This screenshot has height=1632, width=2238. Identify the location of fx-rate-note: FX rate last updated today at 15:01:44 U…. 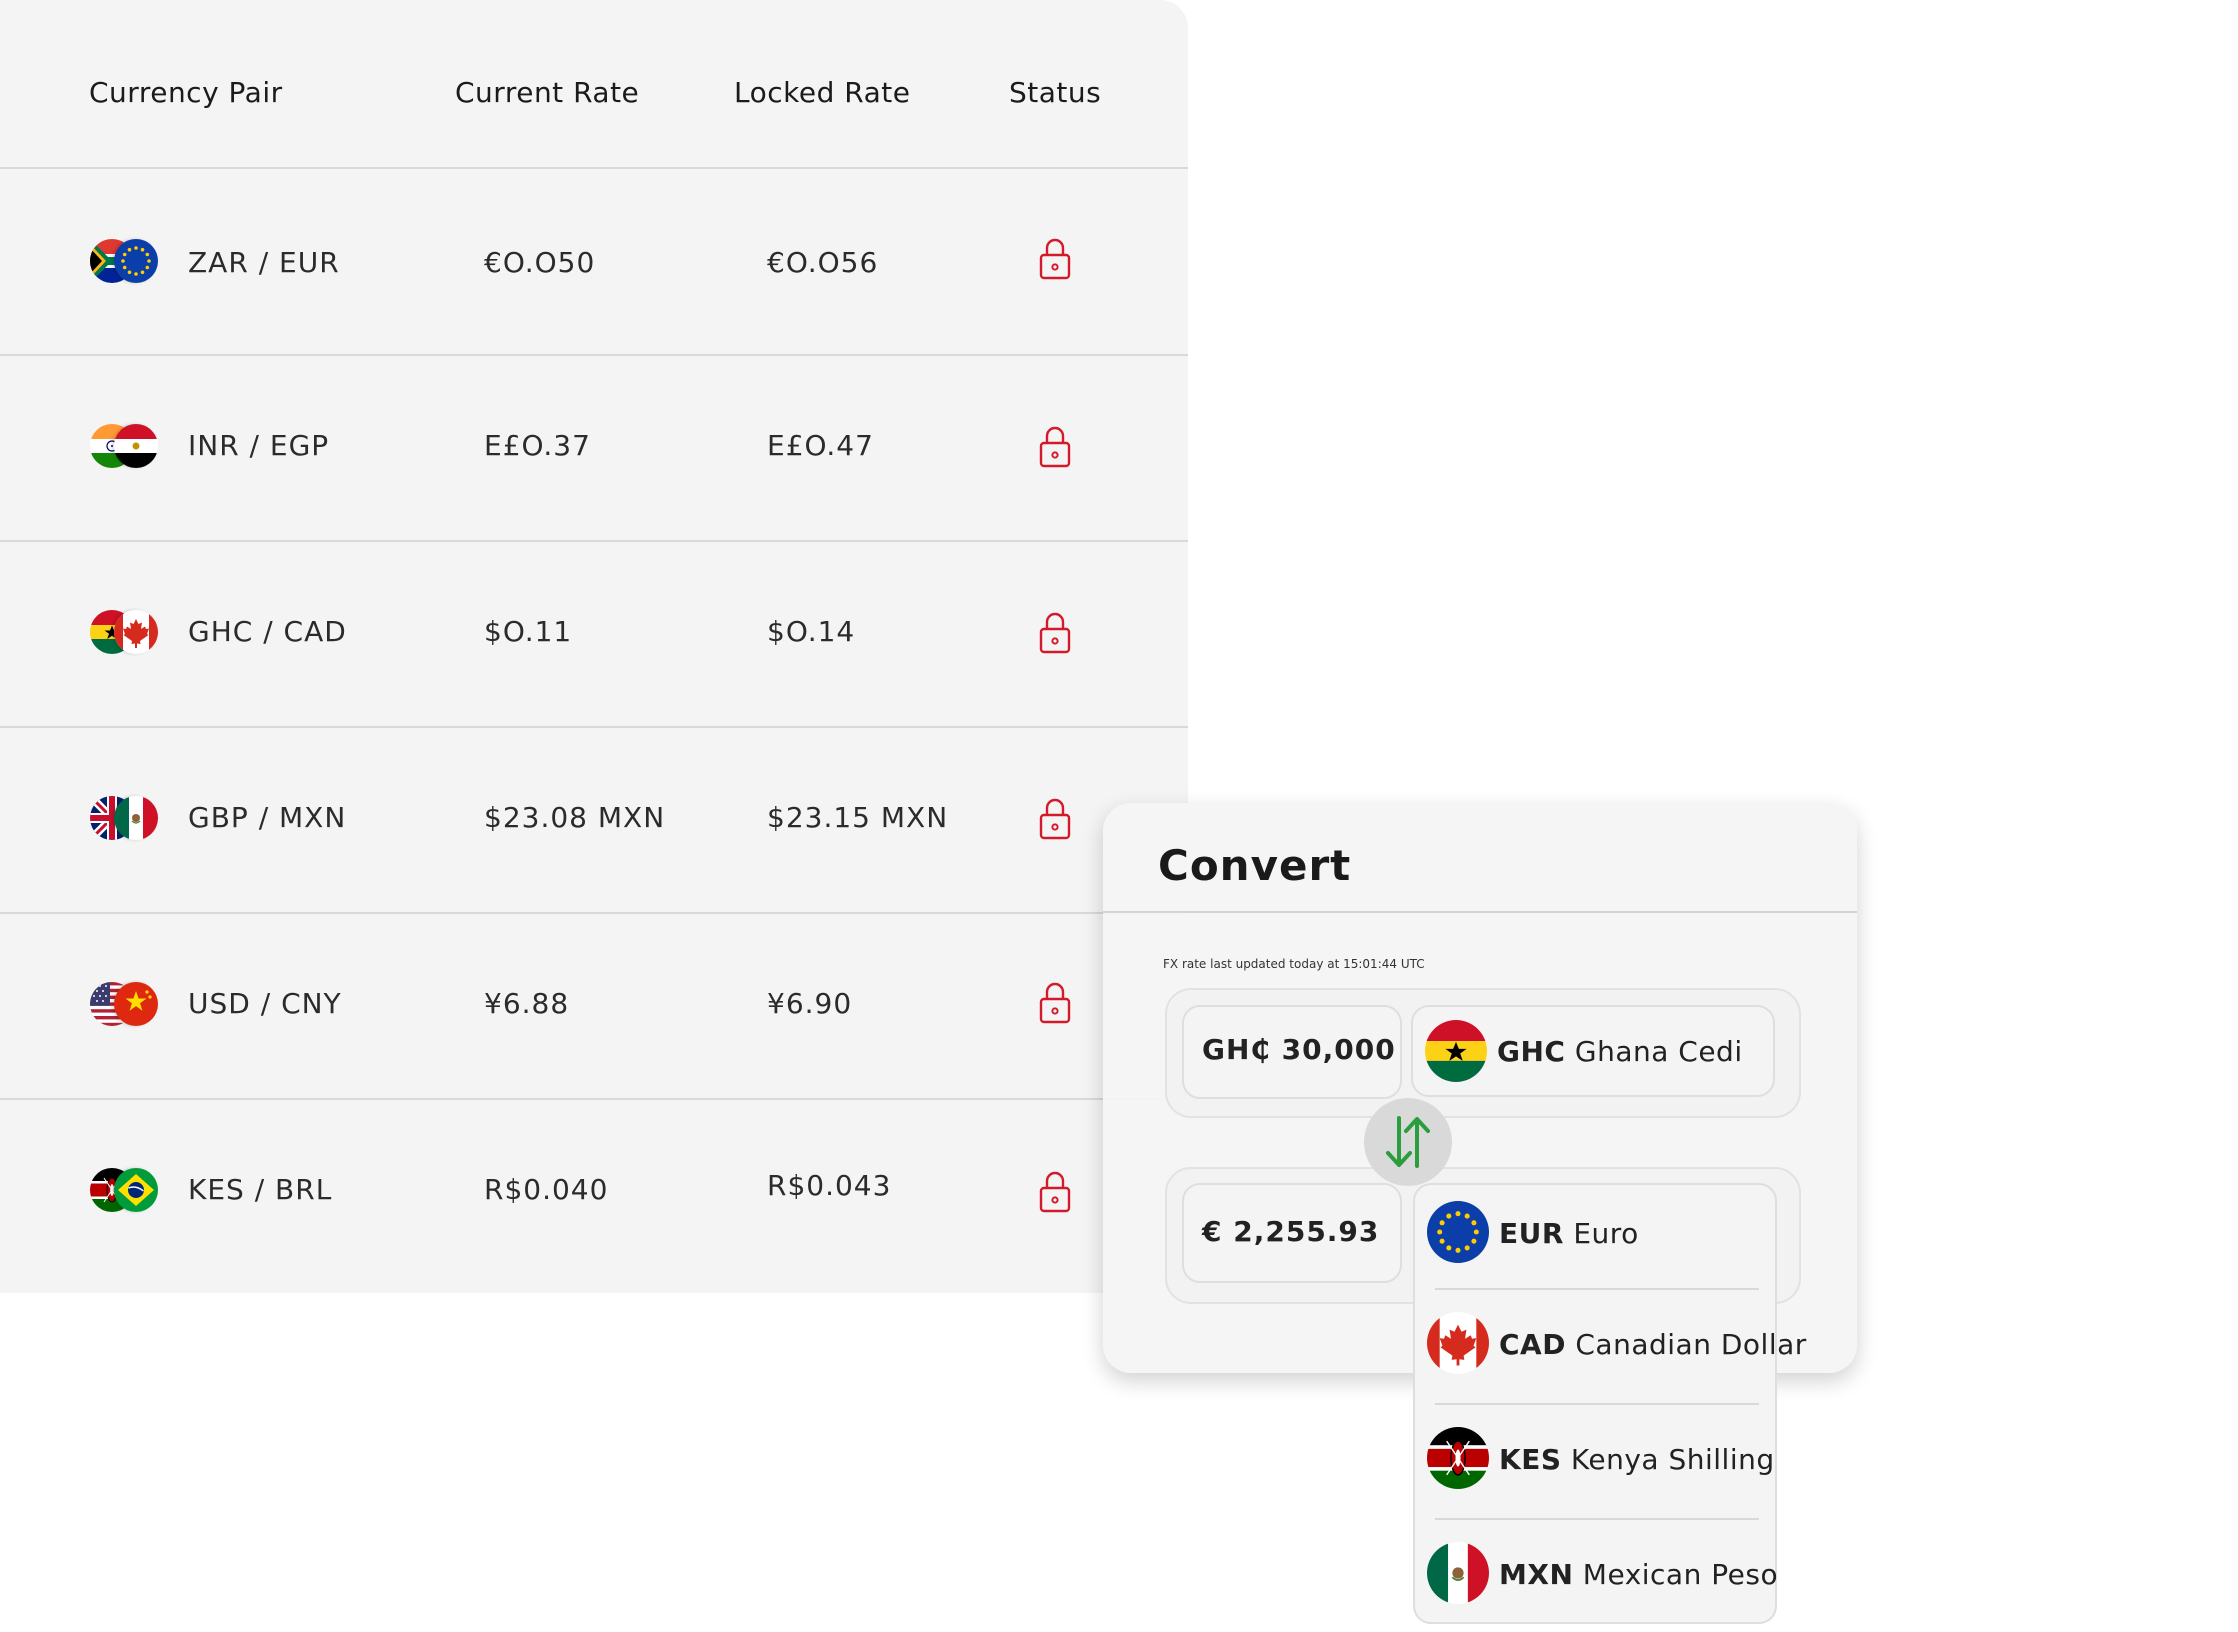
(1294, 964).